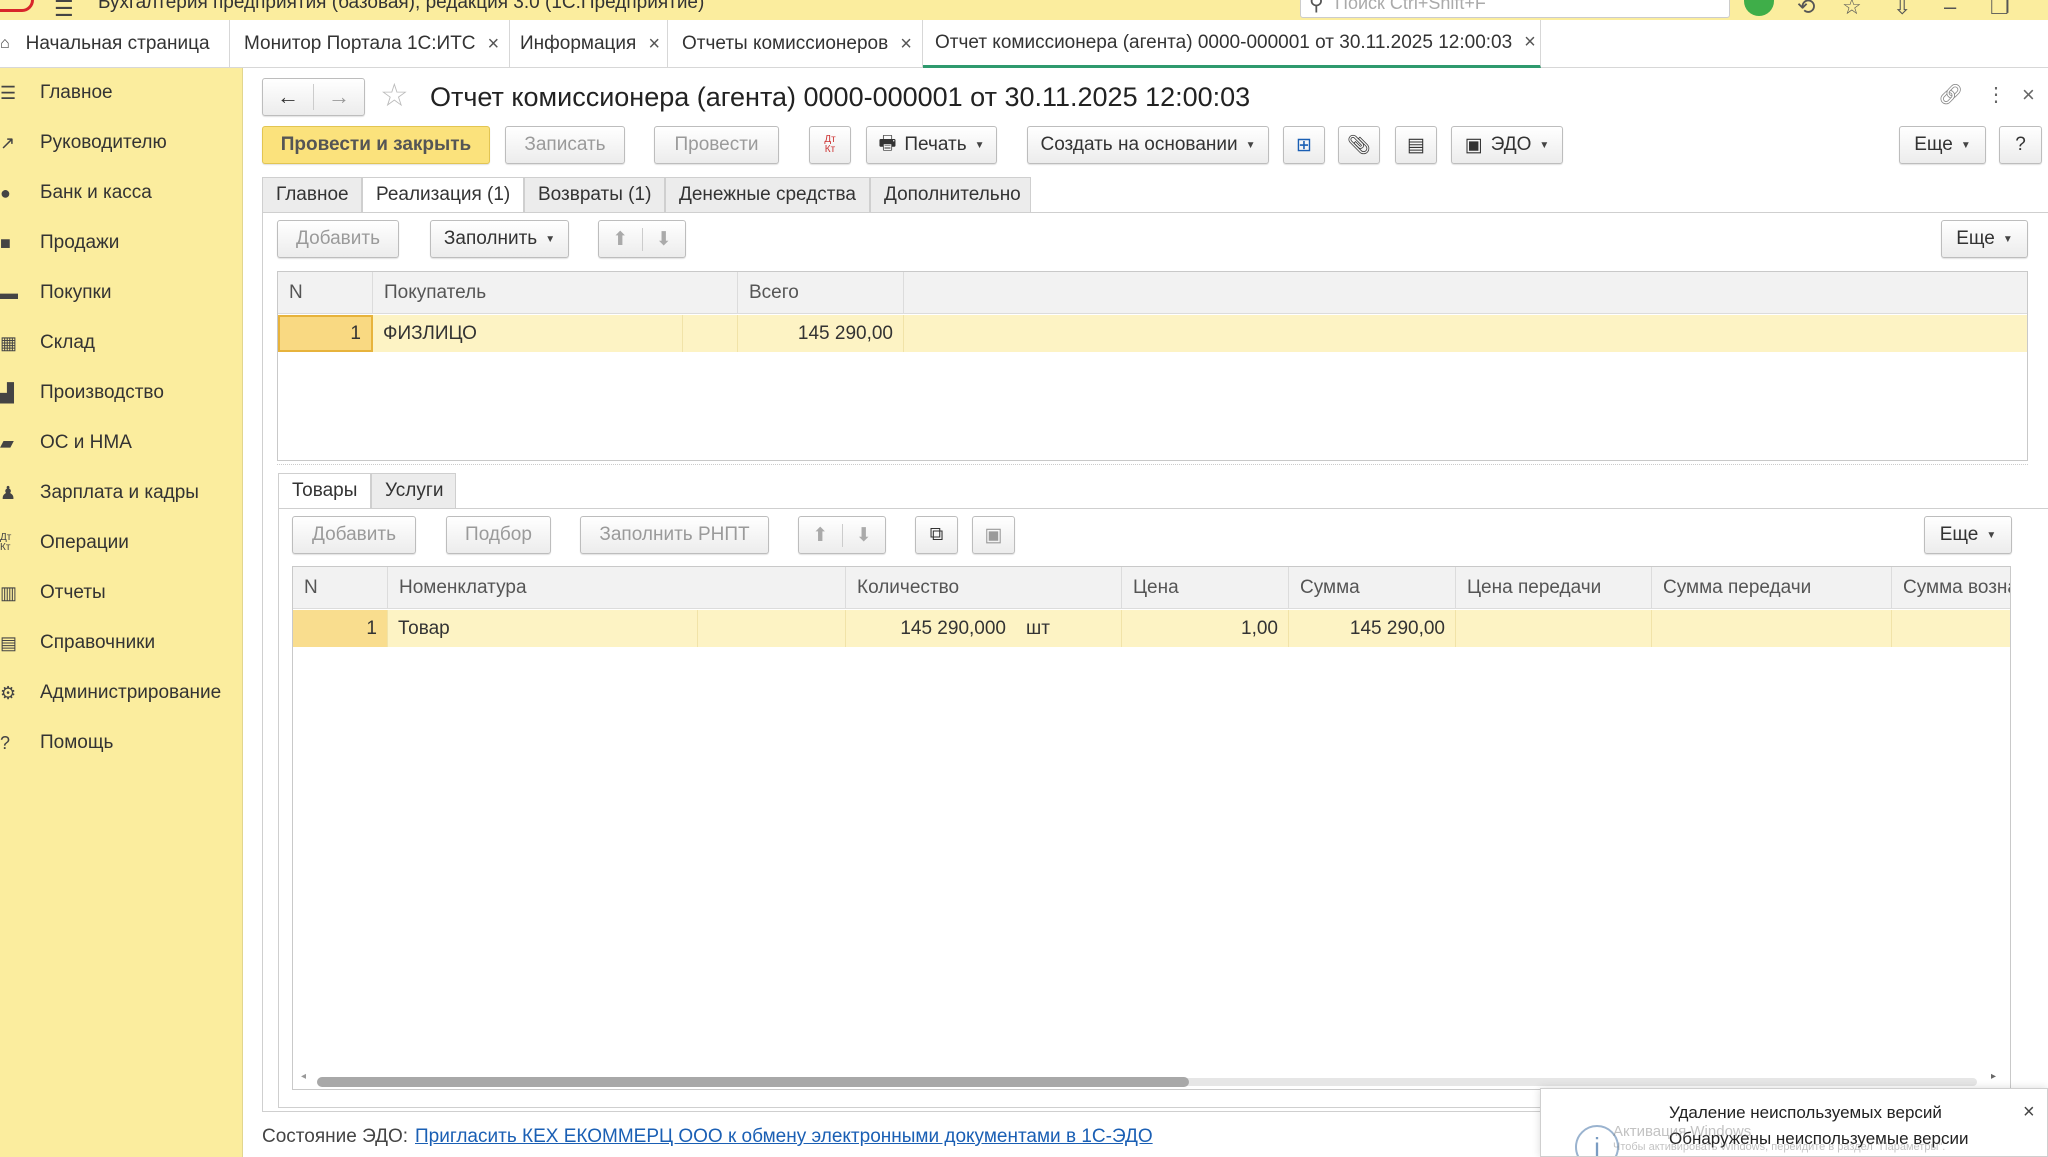  Describe the element at coordinates (2020, 145) in the screenshot. I see `help-button: ?` at that location.